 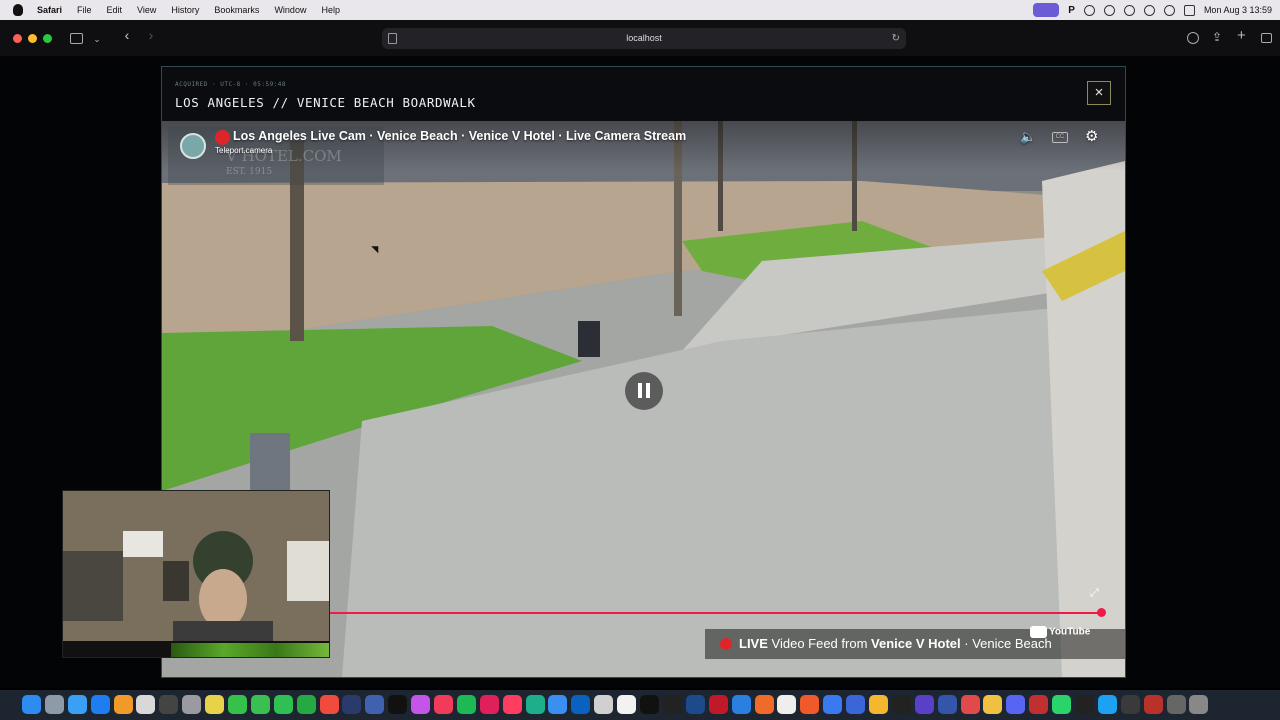 What do you see at coordinates (1071, 10) in the screenshot?
I see `p-icon: P` at bounding box center [1071, 10].